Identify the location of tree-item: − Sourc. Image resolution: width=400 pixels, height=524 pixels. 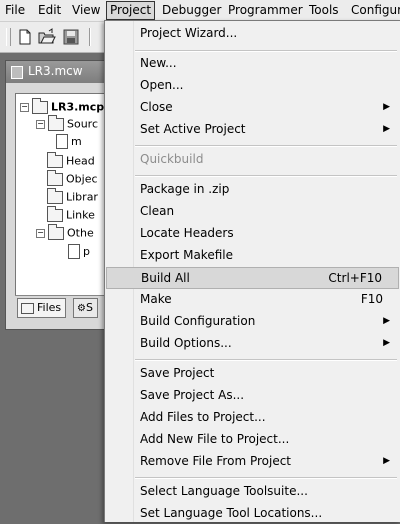
(67, 123).